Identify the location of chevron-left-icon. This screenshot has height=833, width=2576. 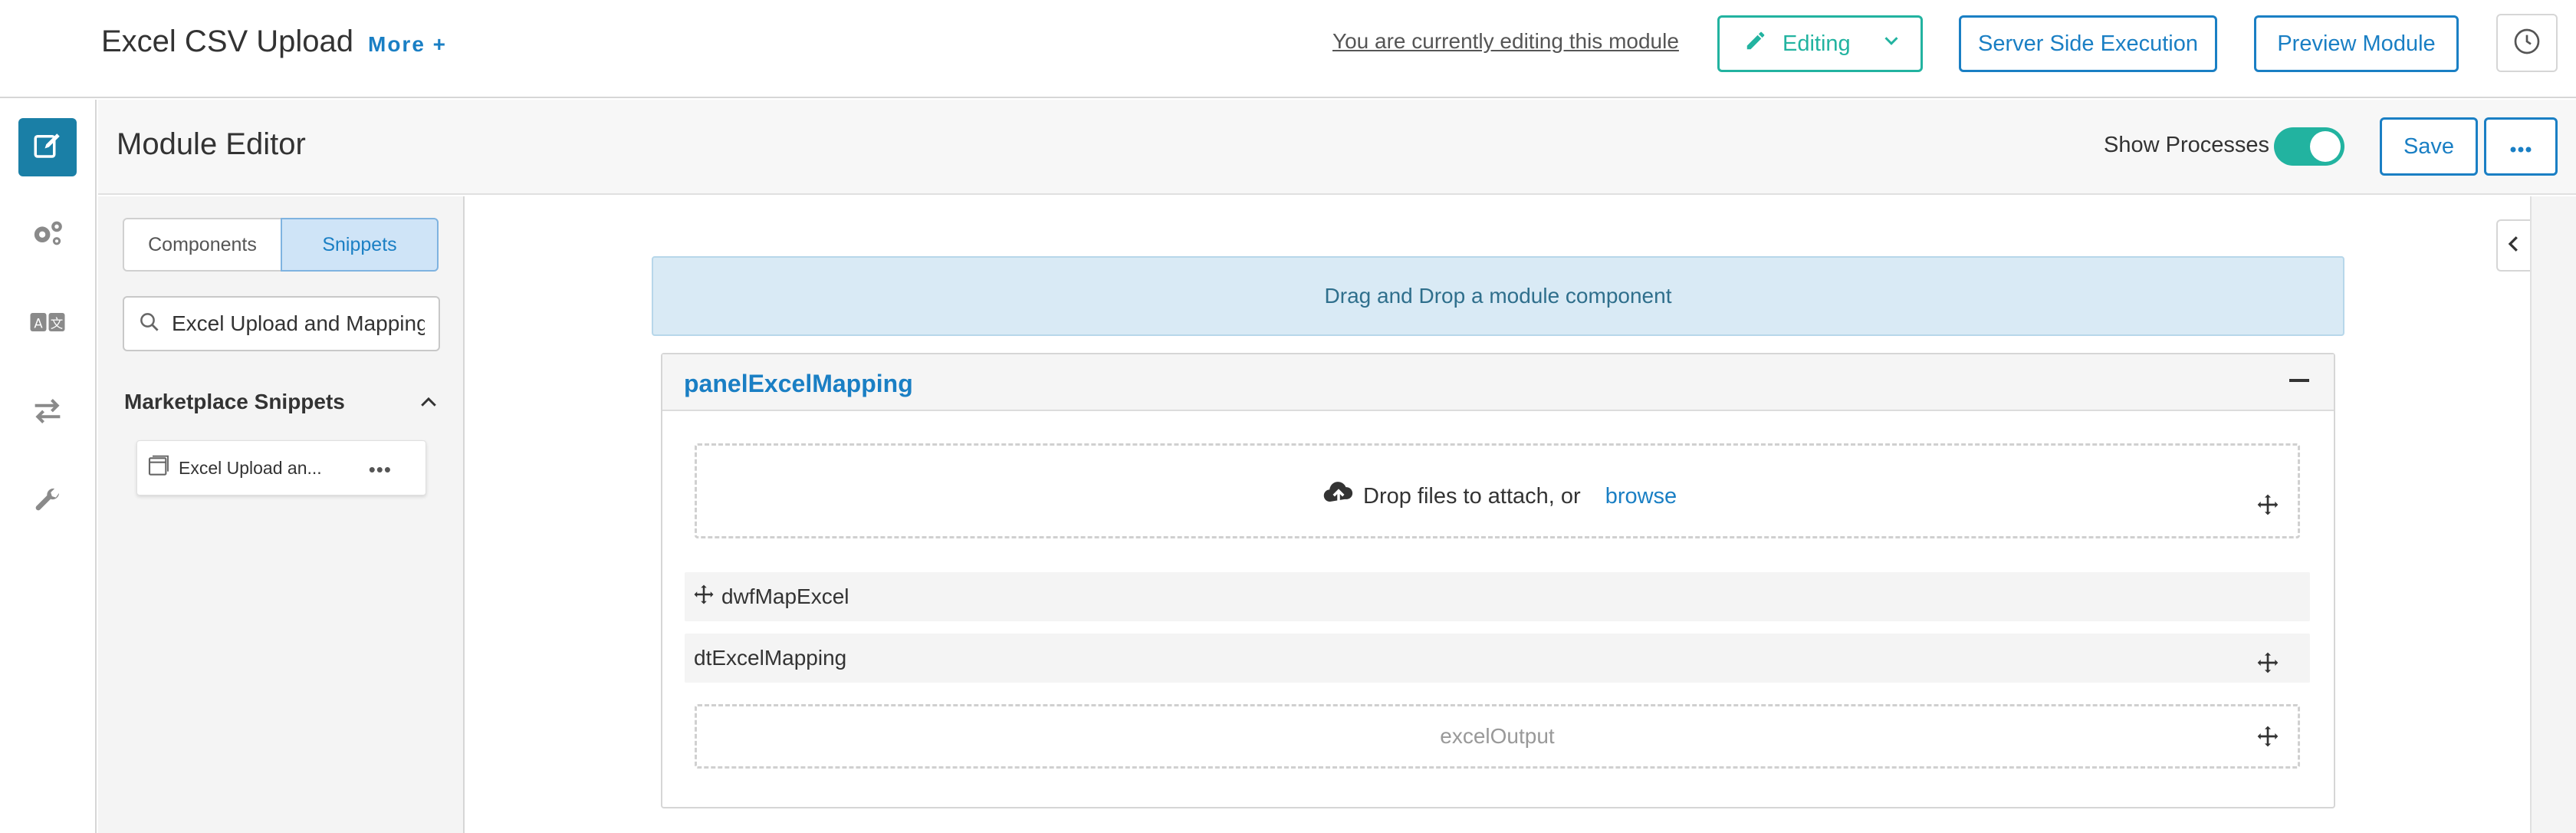
(2514, 246).